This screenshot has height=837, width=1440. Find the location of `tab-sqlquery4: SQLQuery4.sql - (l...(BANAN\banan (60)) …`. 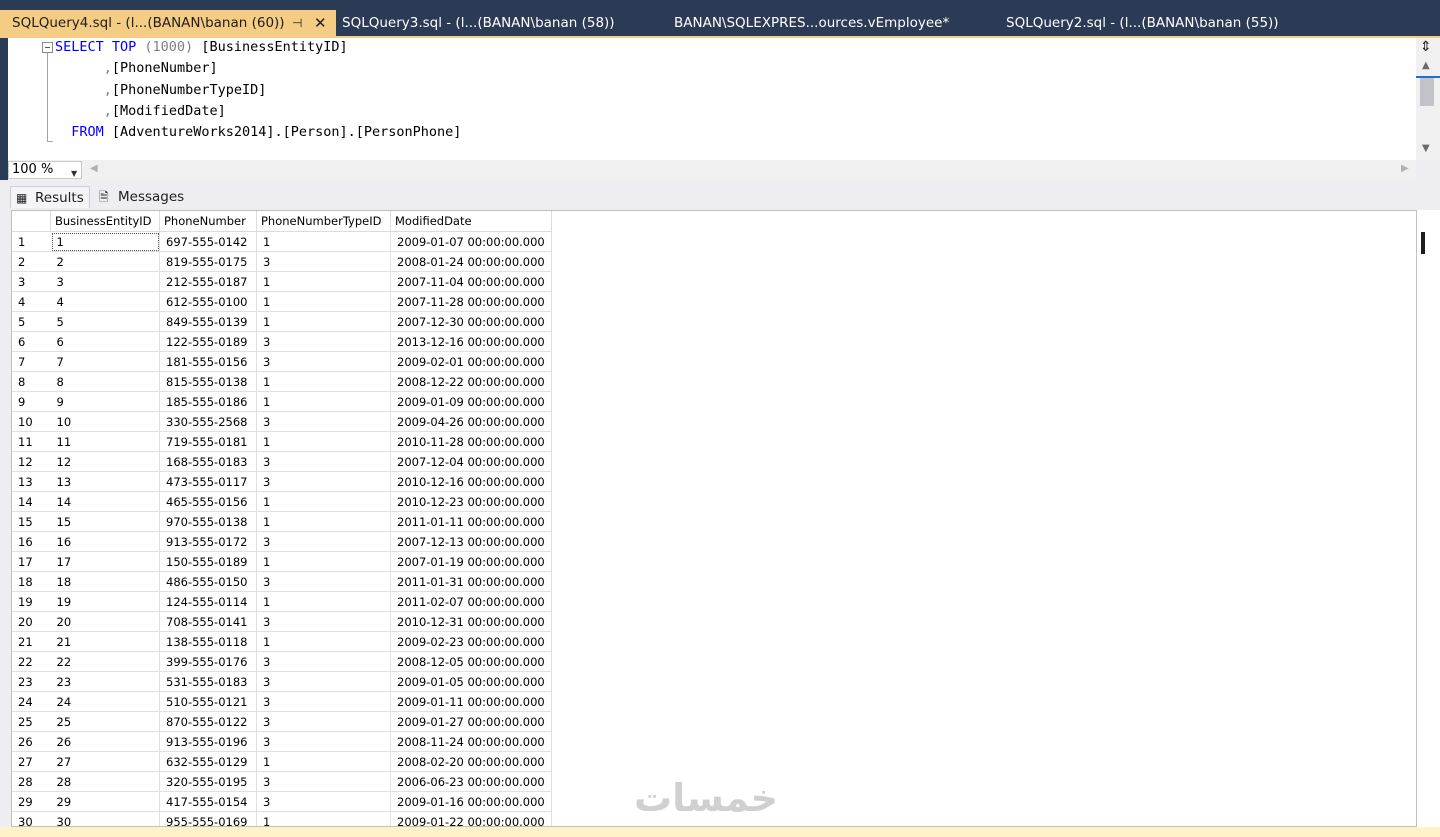

tab-sqlquery4: SQLQuery4.sql - (l...(BANAN\banan (60)) … is located at coordinates (168, 23).